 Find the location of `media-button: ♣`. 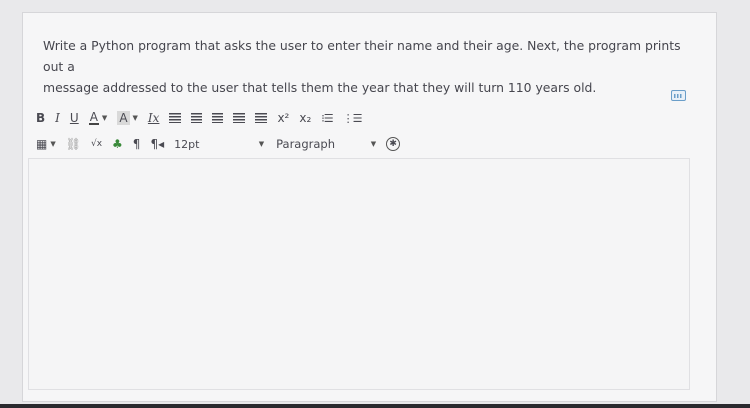

media-button: ♣ is located at coordinates (117, 144).